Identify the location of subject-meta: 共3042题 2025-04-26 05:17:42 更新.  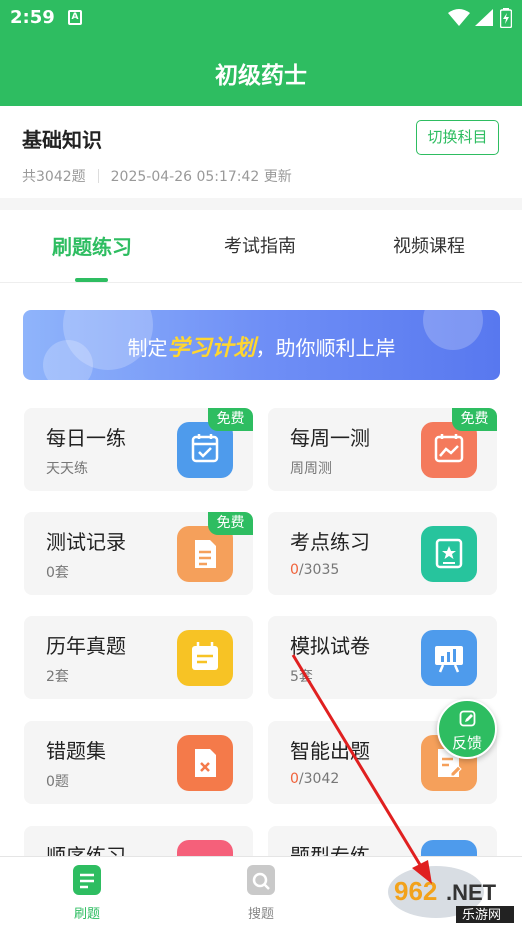
(157, 176).